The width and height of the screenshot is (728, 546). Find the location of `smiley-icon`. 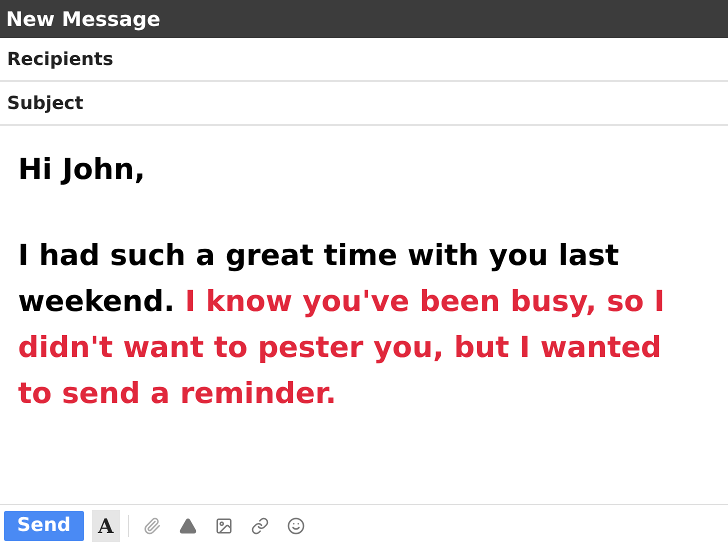

smiley-icon is located at coordinates (295, 525).